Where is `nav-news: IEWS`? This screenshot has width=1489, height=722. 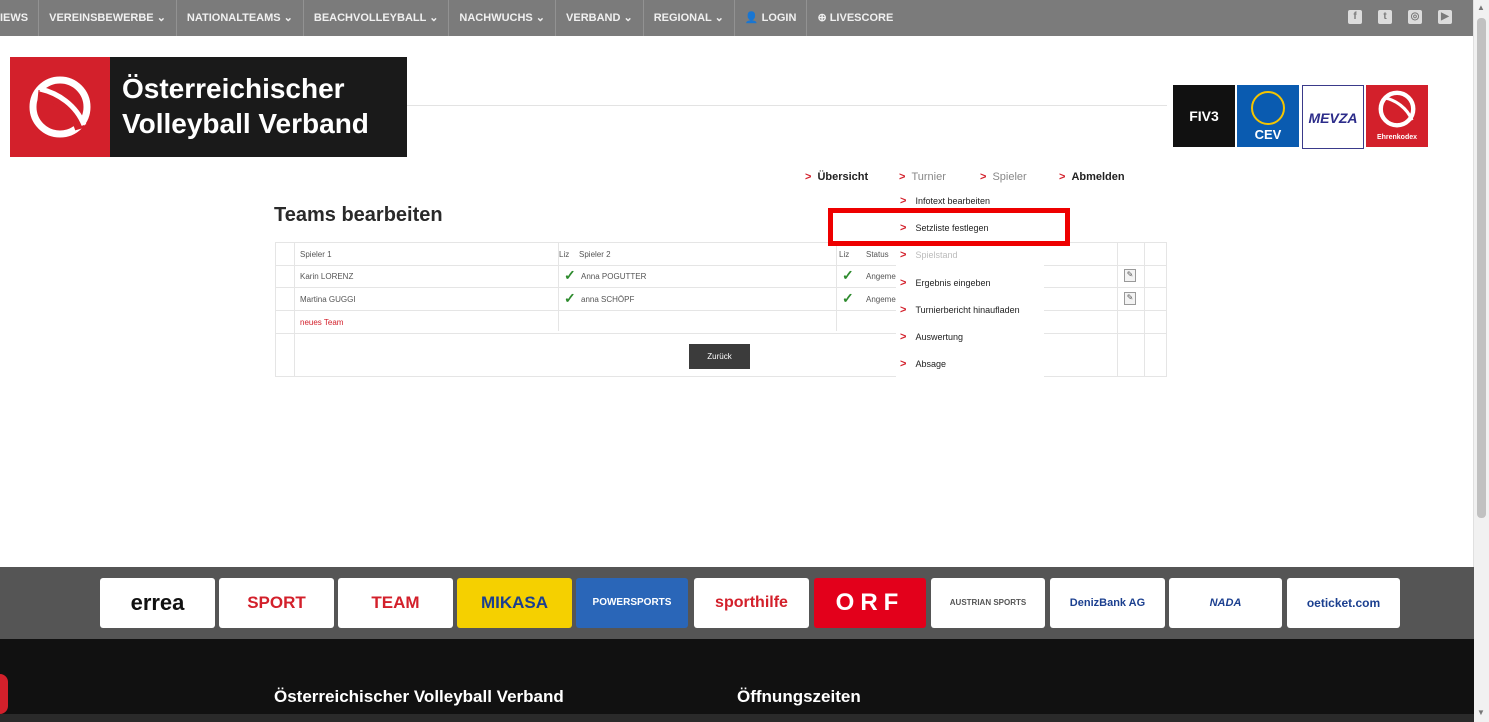 nav-news: IEWS is located at coordinates (20, 18).